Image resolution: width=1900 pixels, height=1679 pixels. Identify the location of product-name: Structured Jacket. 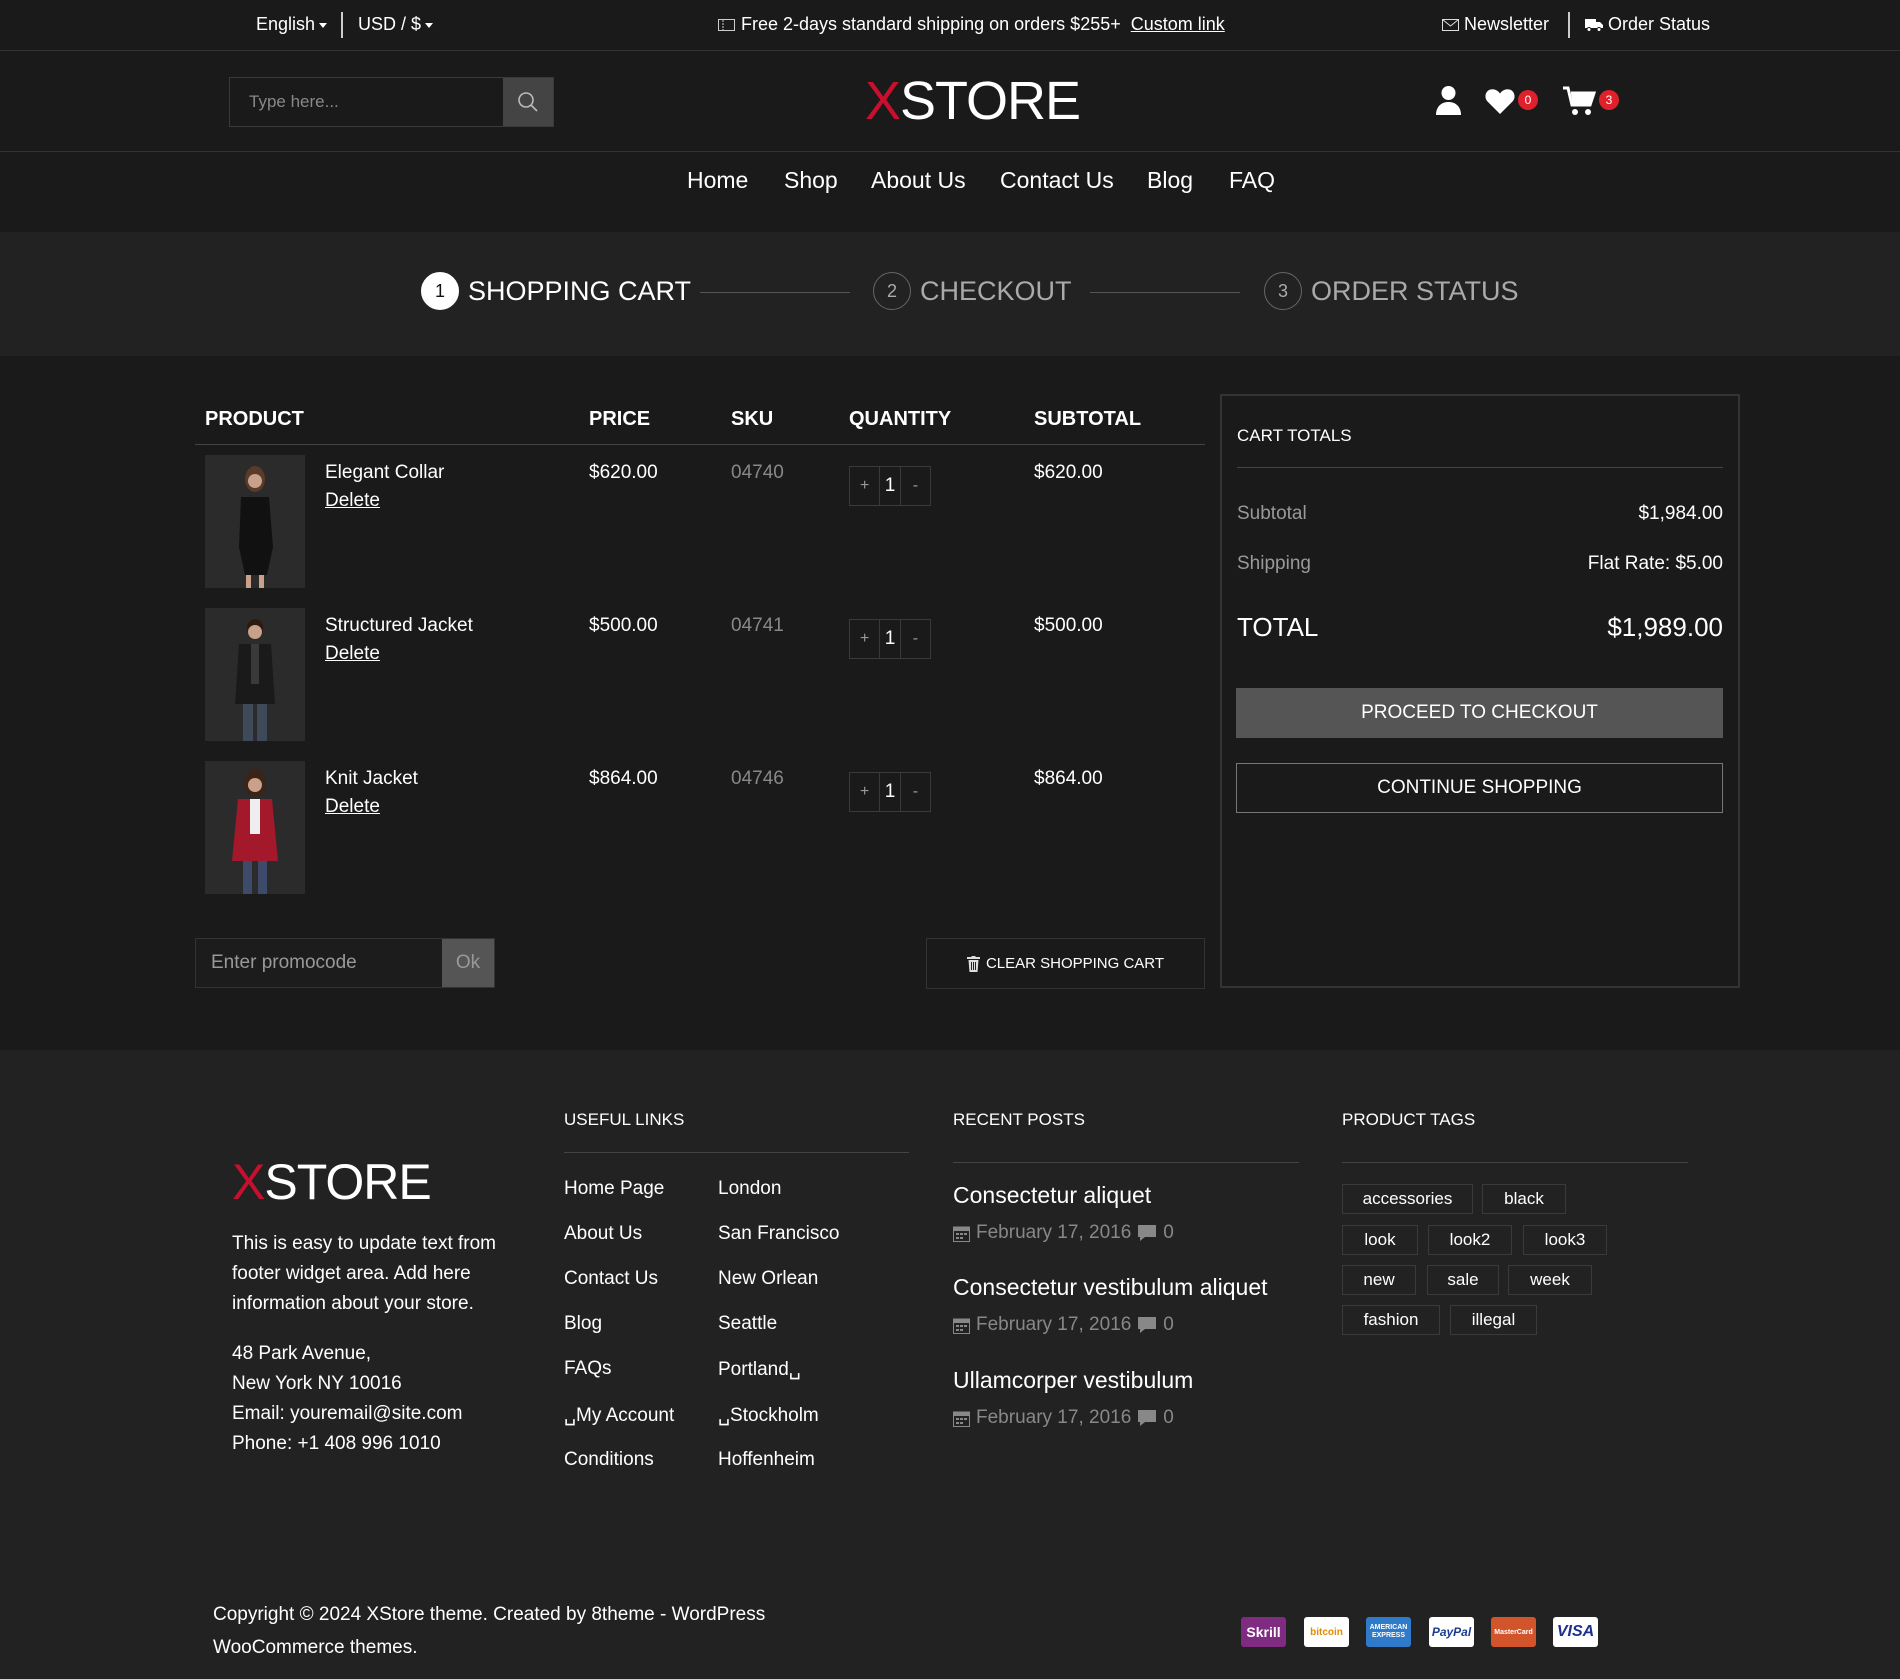
(399, 626).